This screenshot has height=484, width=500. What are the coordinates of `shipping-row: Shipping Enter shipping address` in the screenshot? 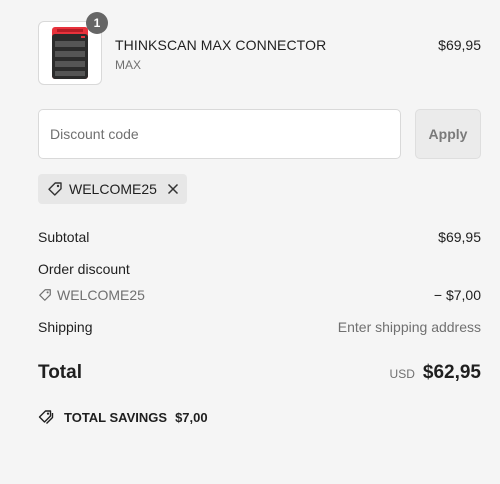 It's located at (259, 327).